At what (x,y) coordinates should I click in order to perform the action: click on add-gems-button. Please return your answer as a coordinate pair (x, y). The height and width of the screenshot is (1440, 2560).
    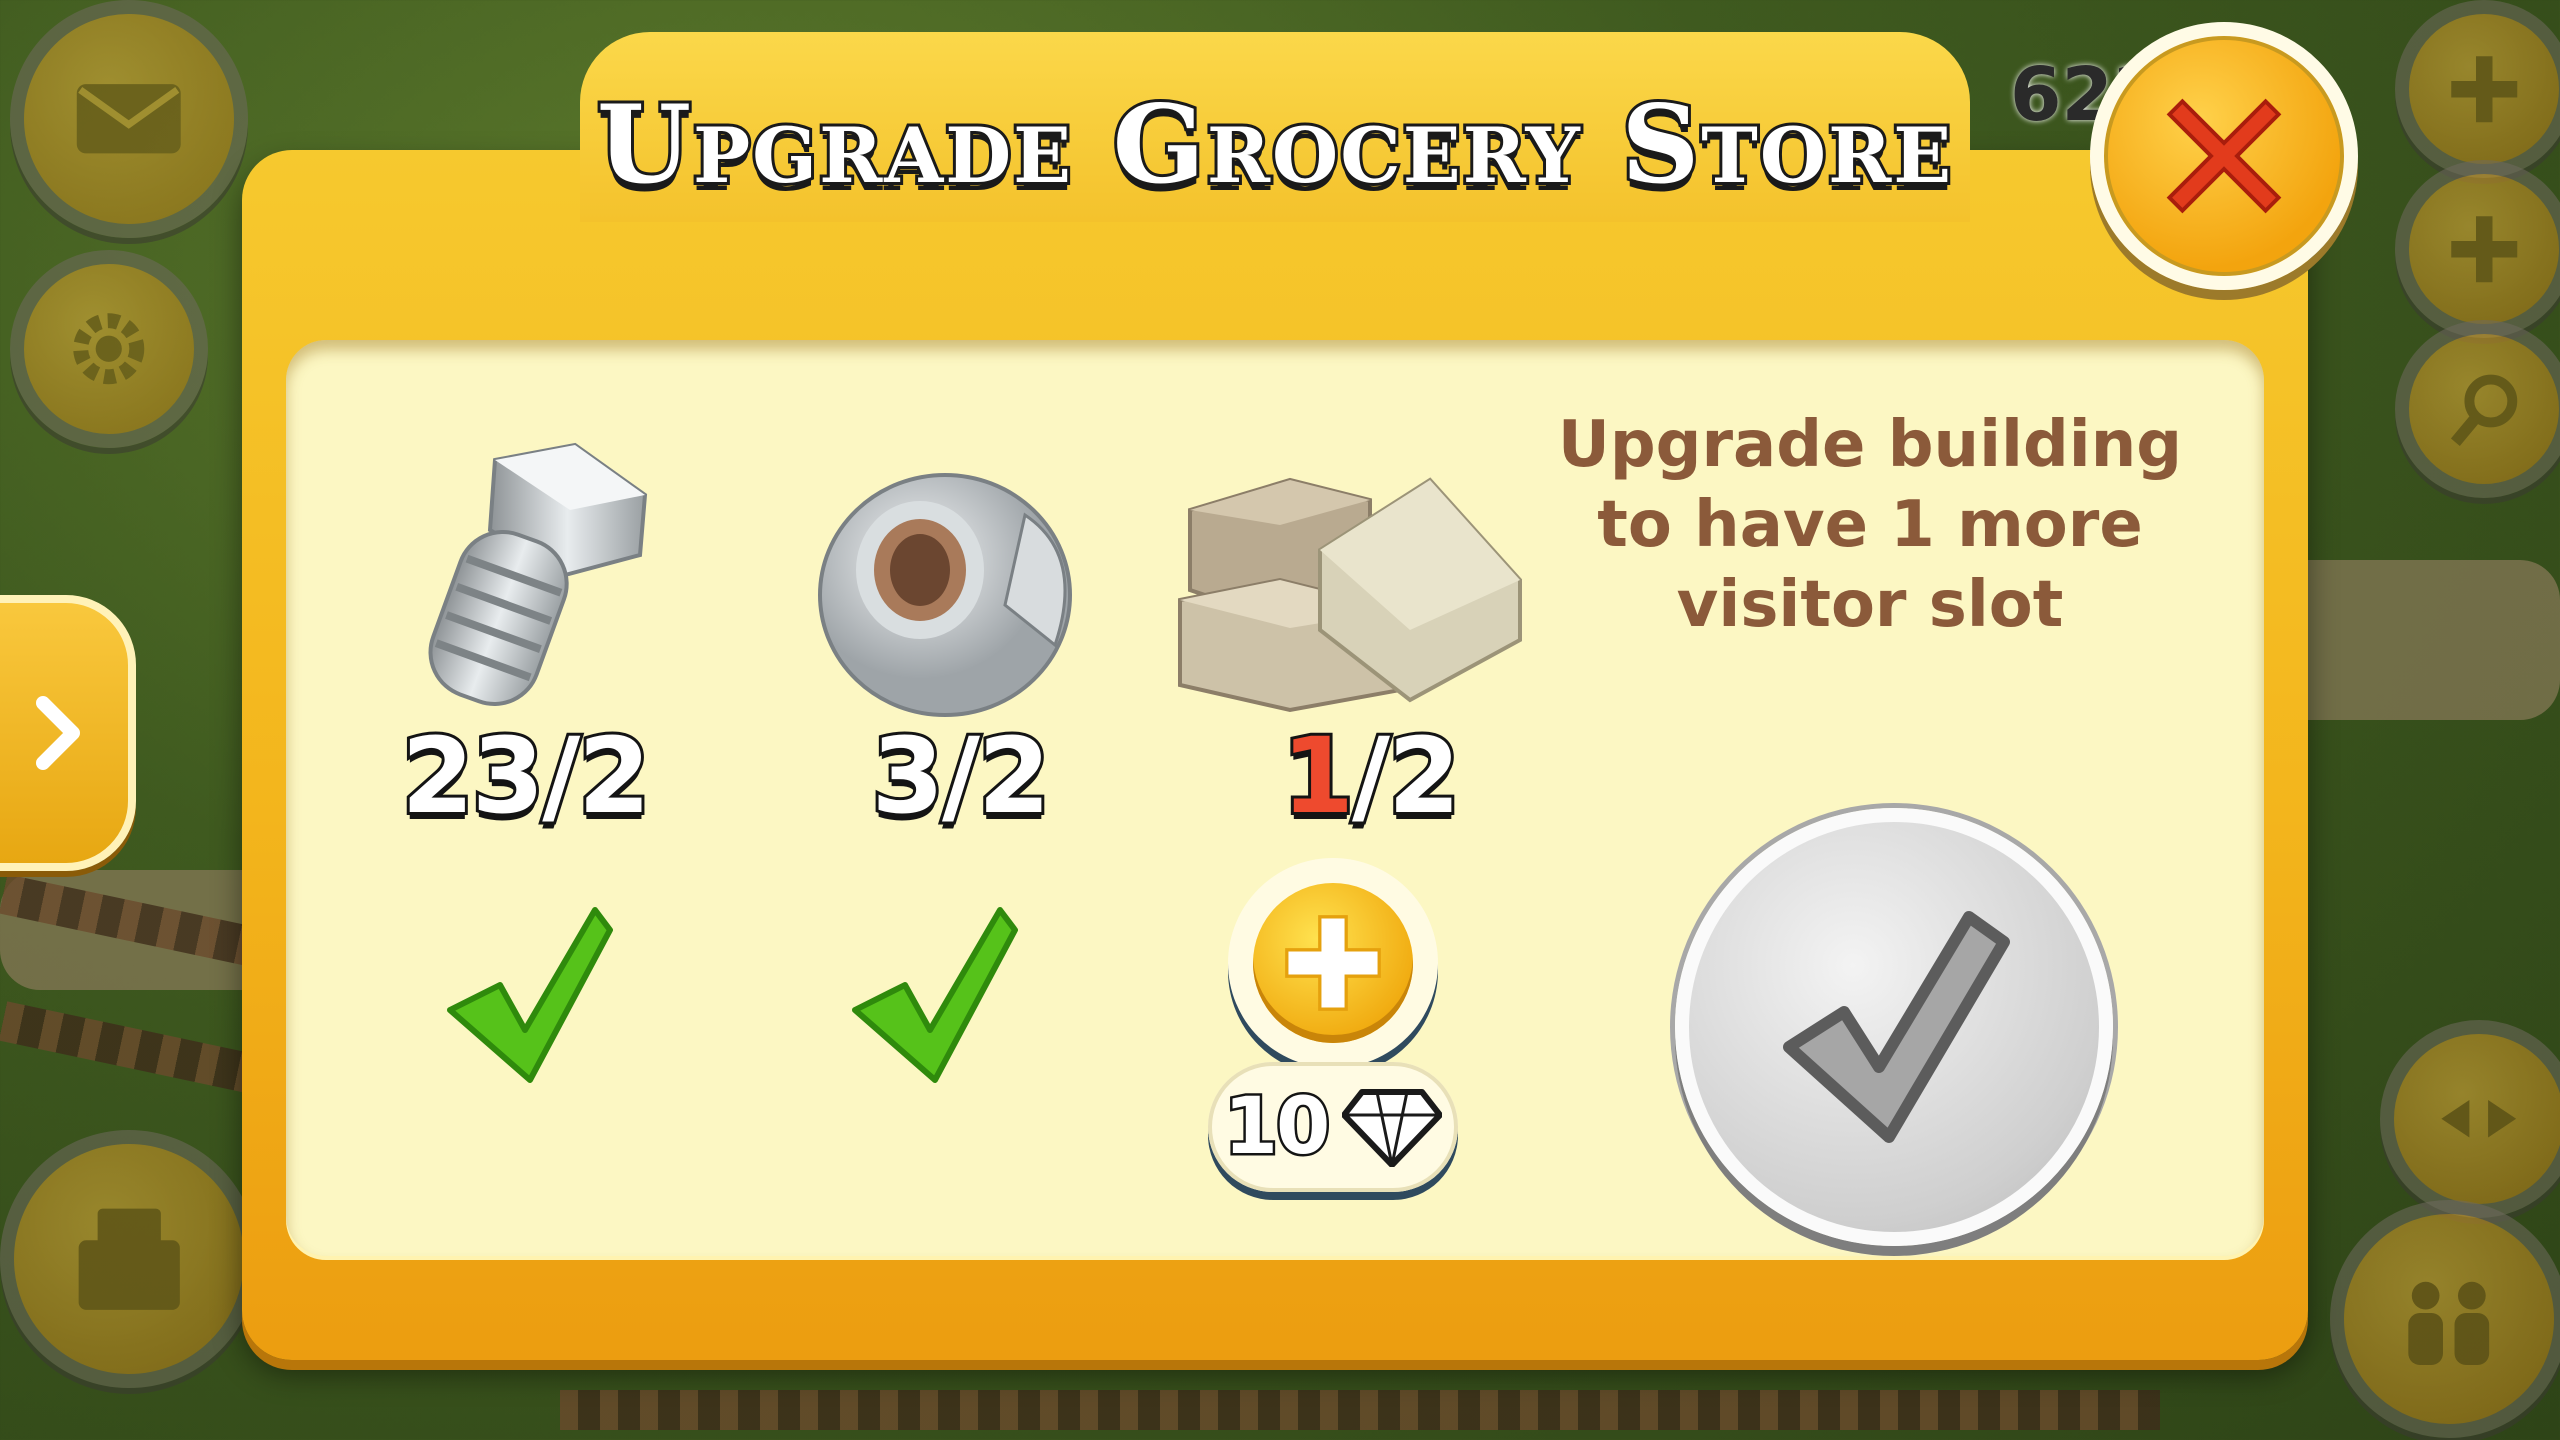
    Looking at the image, I should click on (2477, 249).